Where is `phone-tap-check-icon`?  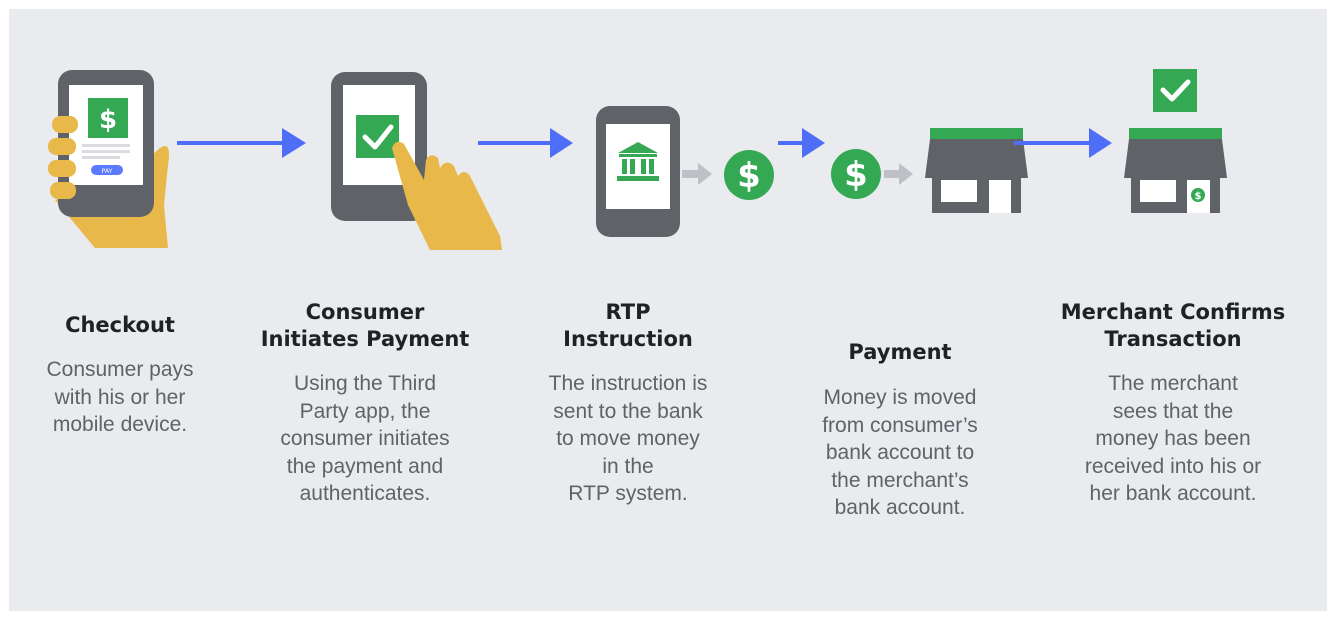
phone-tap-check-icon is located at coordinates (416, 161).